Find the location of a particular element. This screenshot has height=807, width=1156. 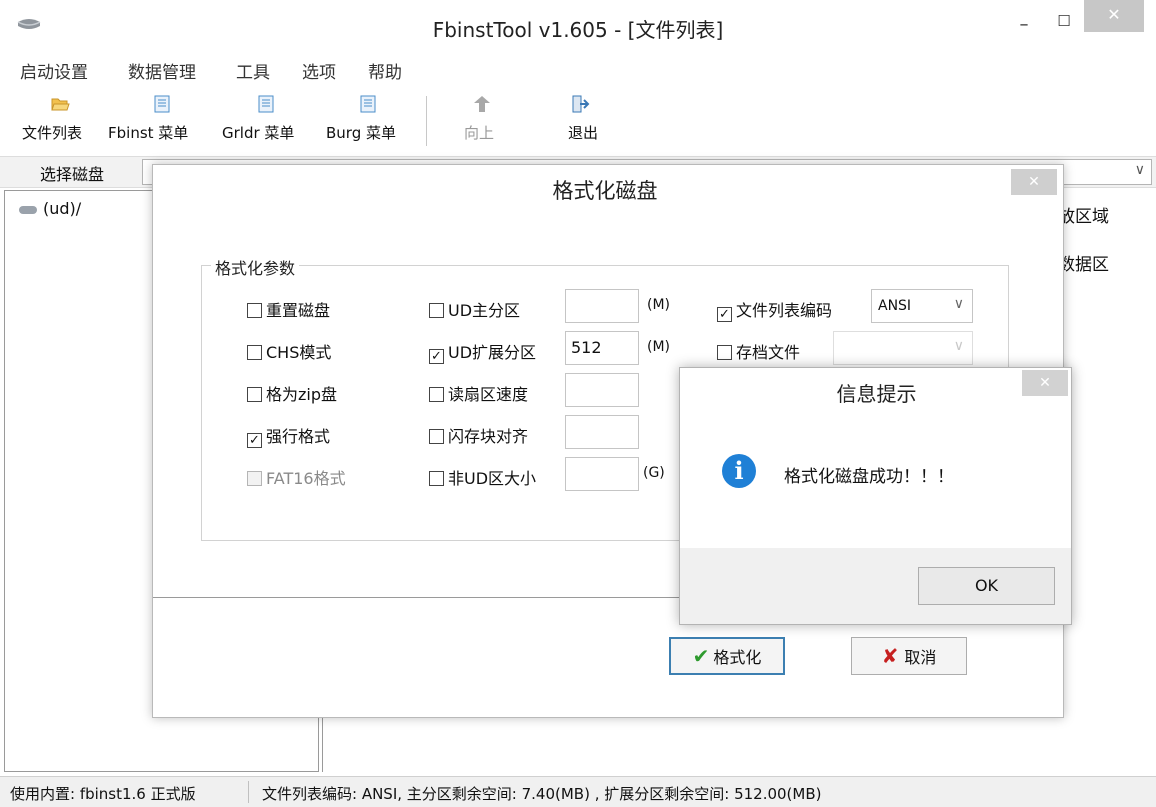

folder-open-icon is located at coordinates (60, 104).